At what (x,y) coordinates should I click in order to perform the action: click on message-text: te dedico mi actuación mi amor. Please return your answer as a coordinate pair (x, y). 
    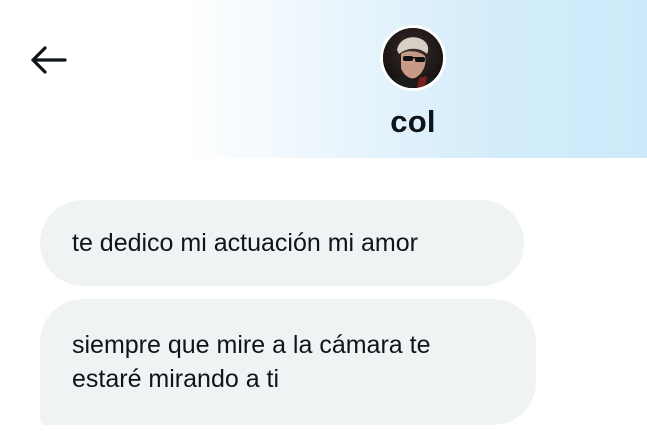
    Looking at the image, I should click on (245, 243).